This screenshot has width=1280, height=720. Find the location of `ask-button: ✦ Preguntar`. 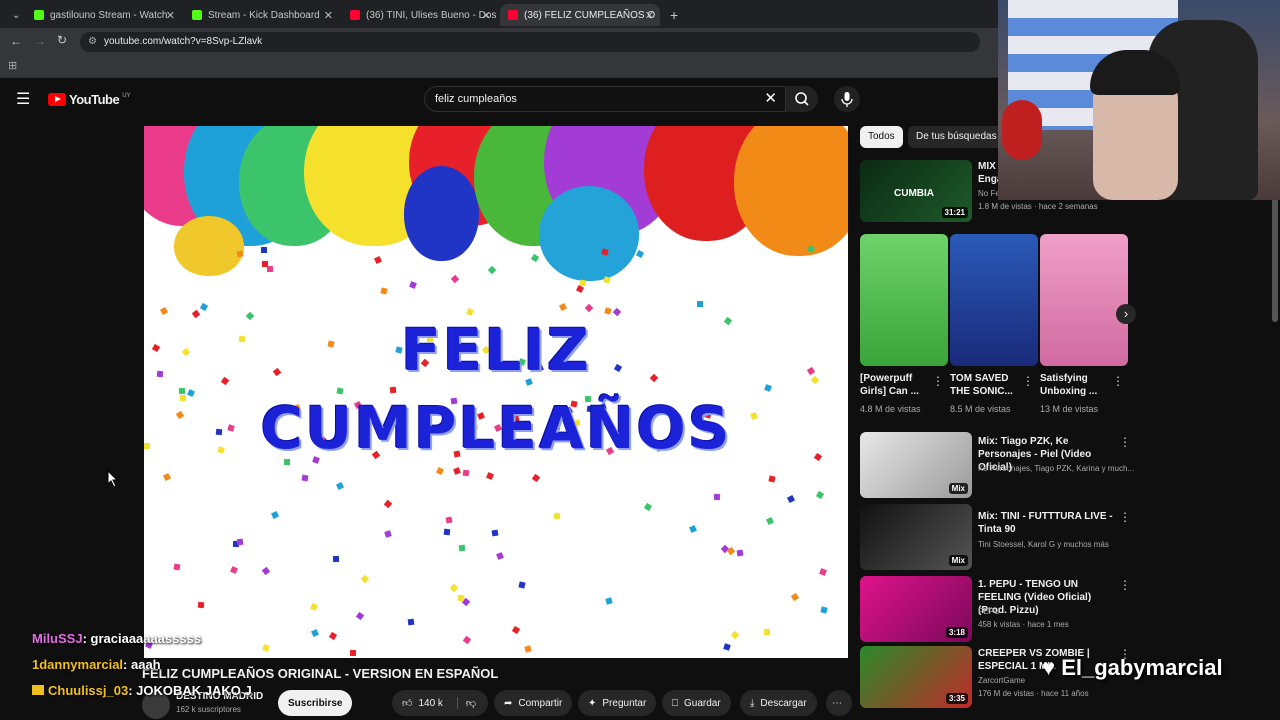

ask-button: ✦ Preguntar is located at coordinates (617, 703).